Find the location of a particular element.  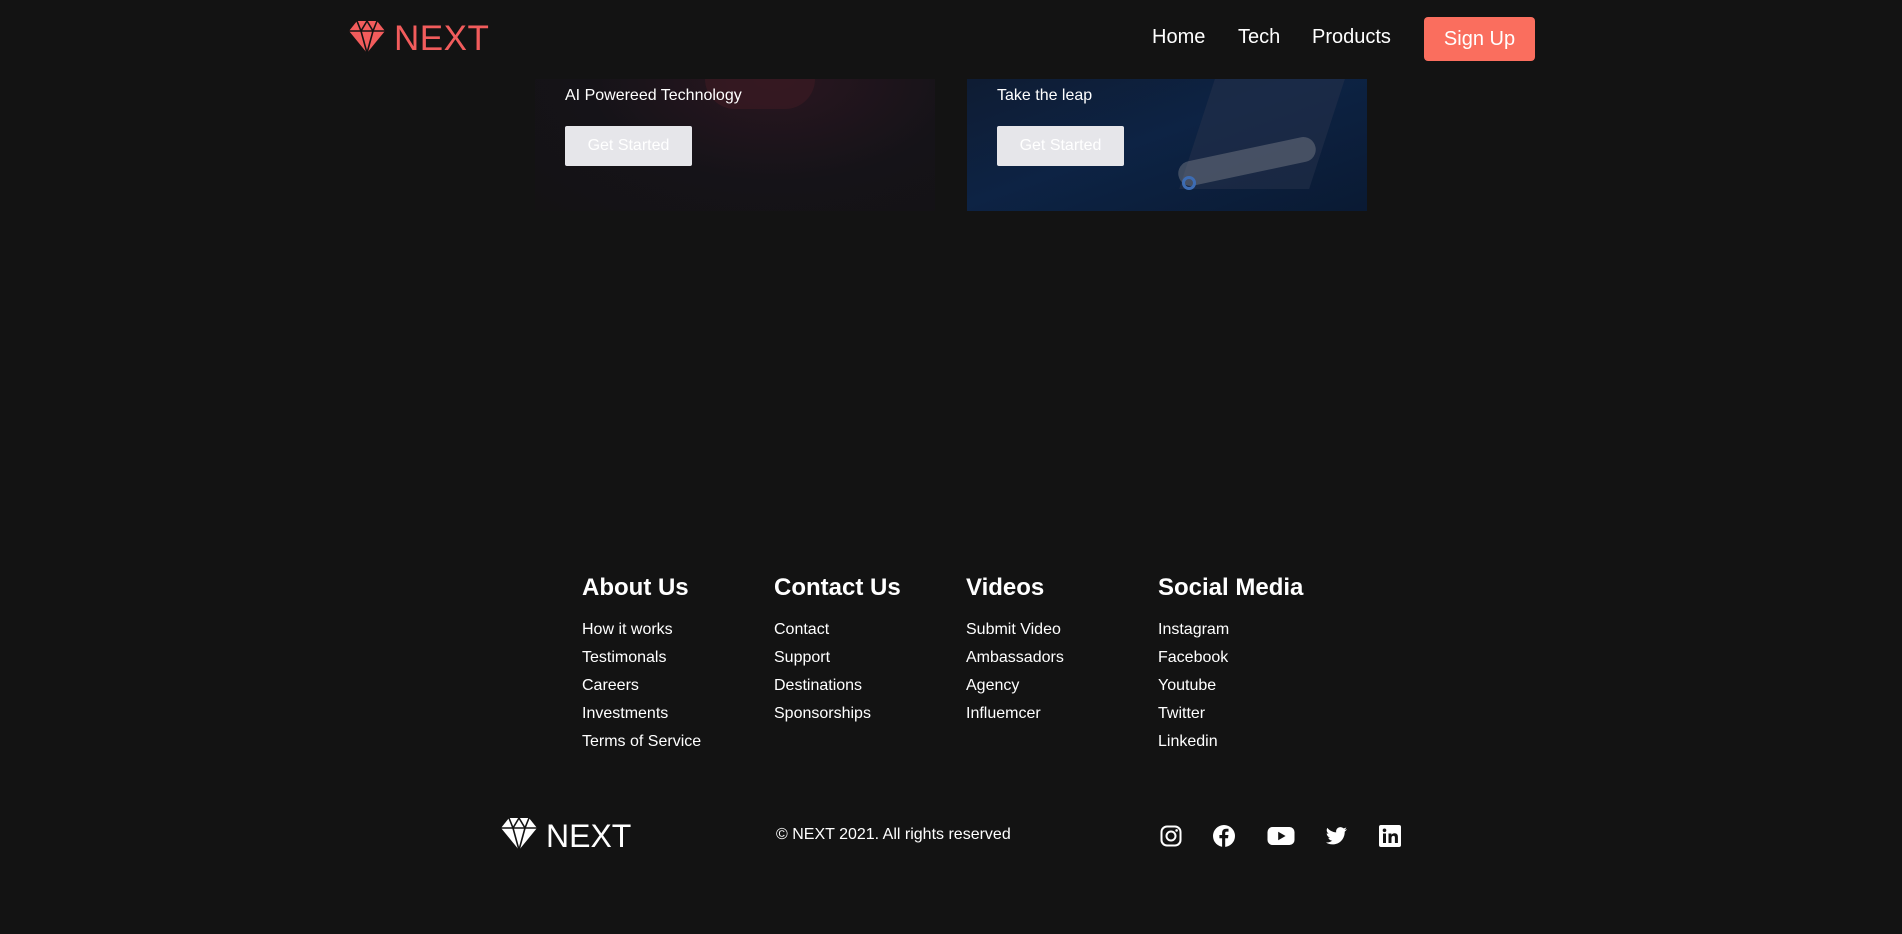

navbar: NEXT Home Tech Products Sign Up is located at coordinates (951, 39).